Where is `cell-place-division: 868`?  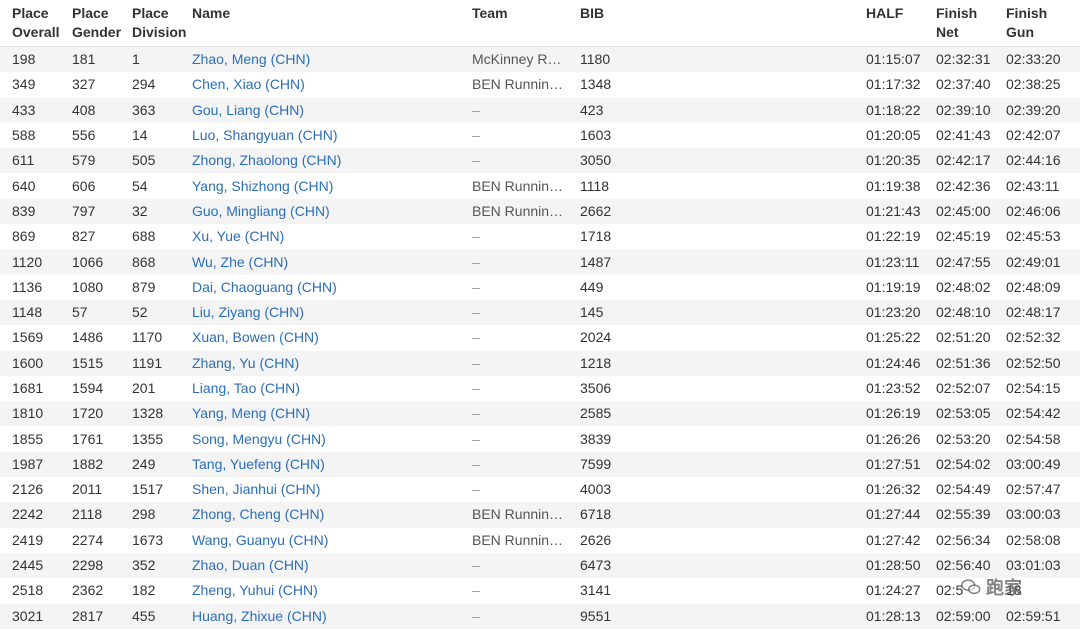 cell-place-division: 868 is located at coordinates (144, 261).